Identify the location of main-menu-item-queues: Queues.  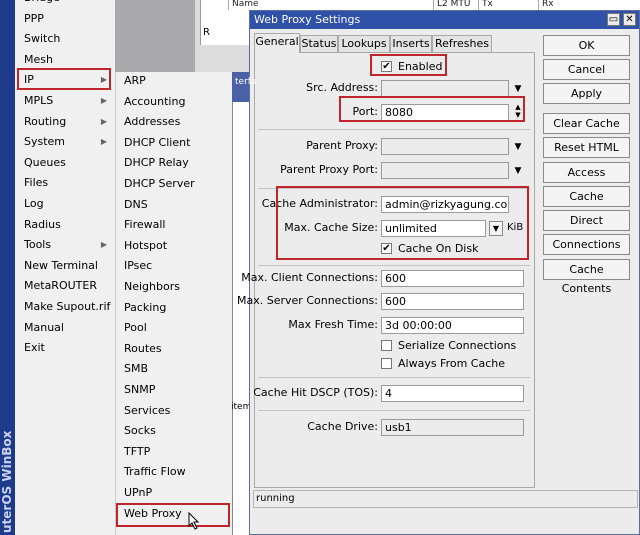
(65, 163).